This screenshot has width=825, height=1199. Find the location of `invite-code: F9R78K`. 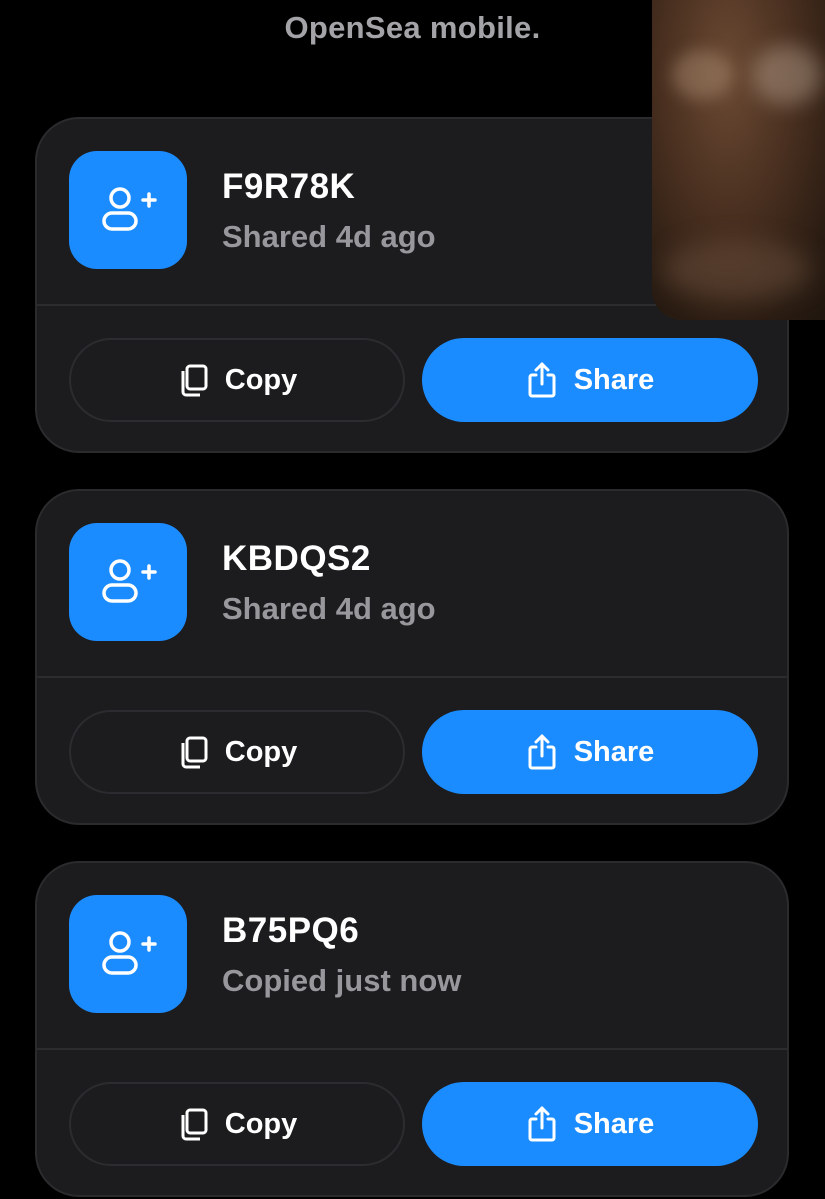

invite-code: F9R78K is located at coordinates (289, 186).